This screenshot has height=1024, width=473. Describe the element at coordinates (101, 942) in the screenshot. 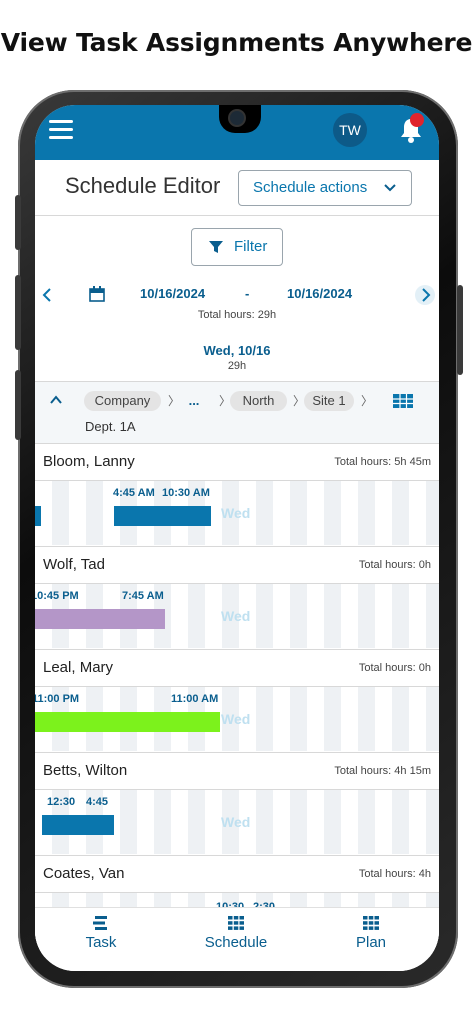

I see `nav-task-label: Task` at that location.